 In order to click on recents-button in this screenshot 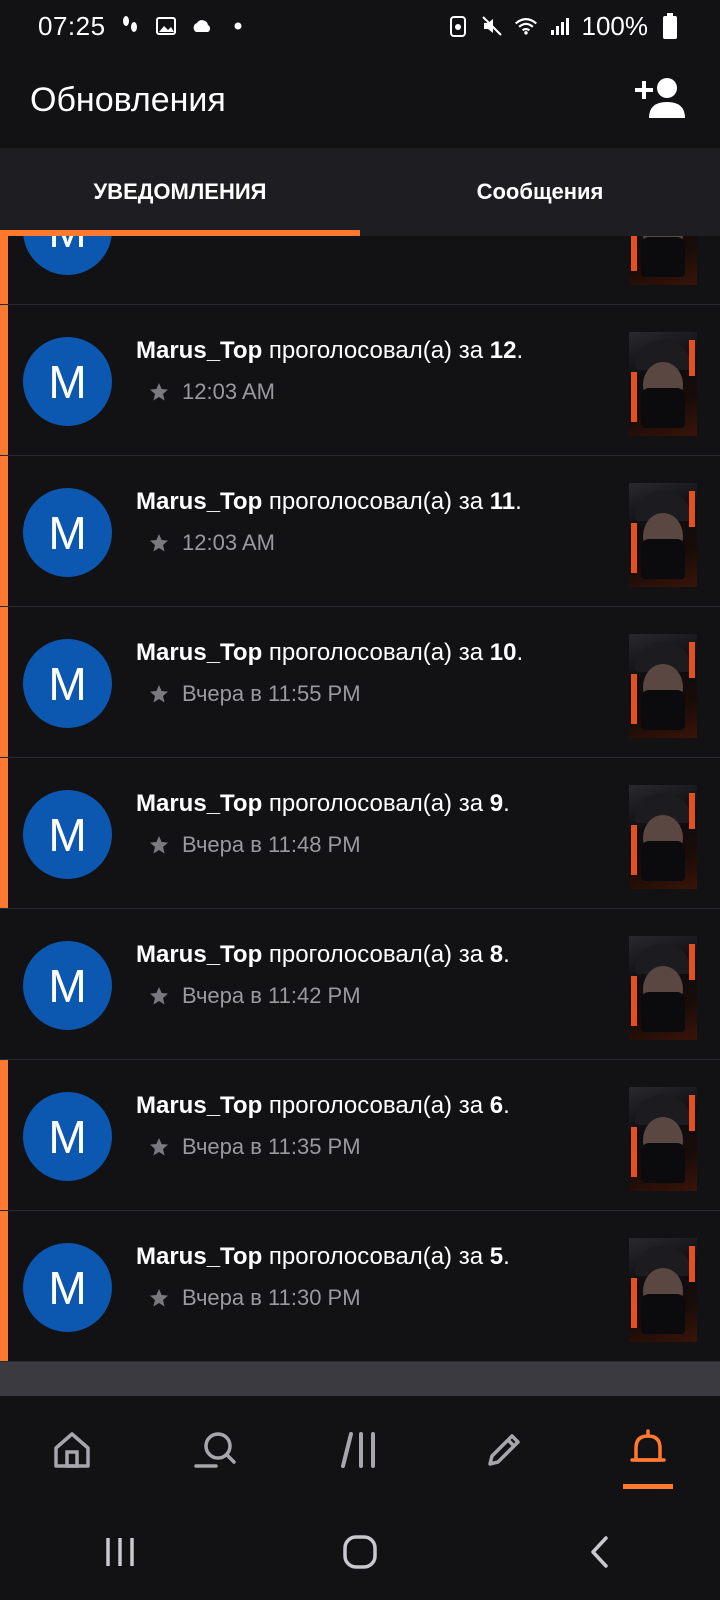, I will do `click(120, 1554)`.